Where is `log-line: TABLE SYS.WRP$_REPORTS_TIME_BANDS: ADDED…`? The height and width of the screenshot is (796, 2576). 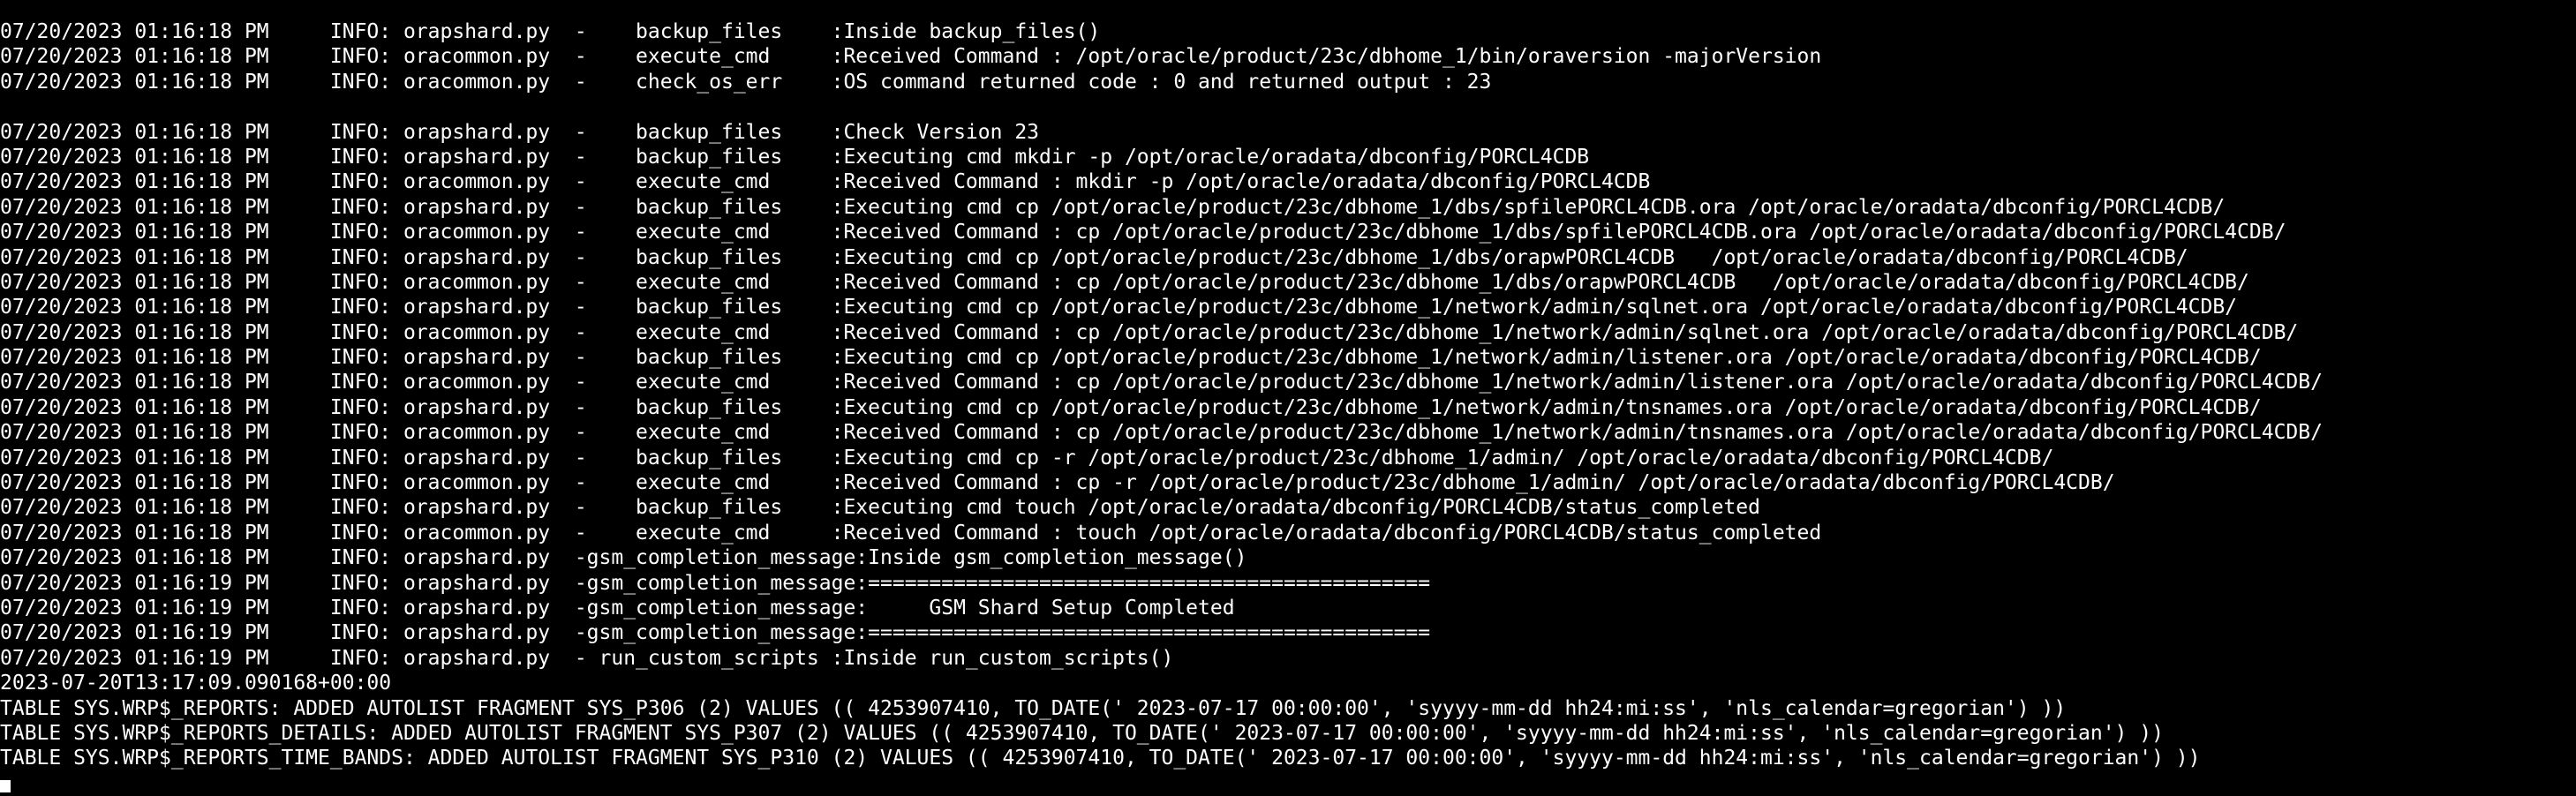 log-line: TABLE SYS.WRP$_REPORTS_TIME_BANDS: ADDED… is located at coordinates (1101, 758).